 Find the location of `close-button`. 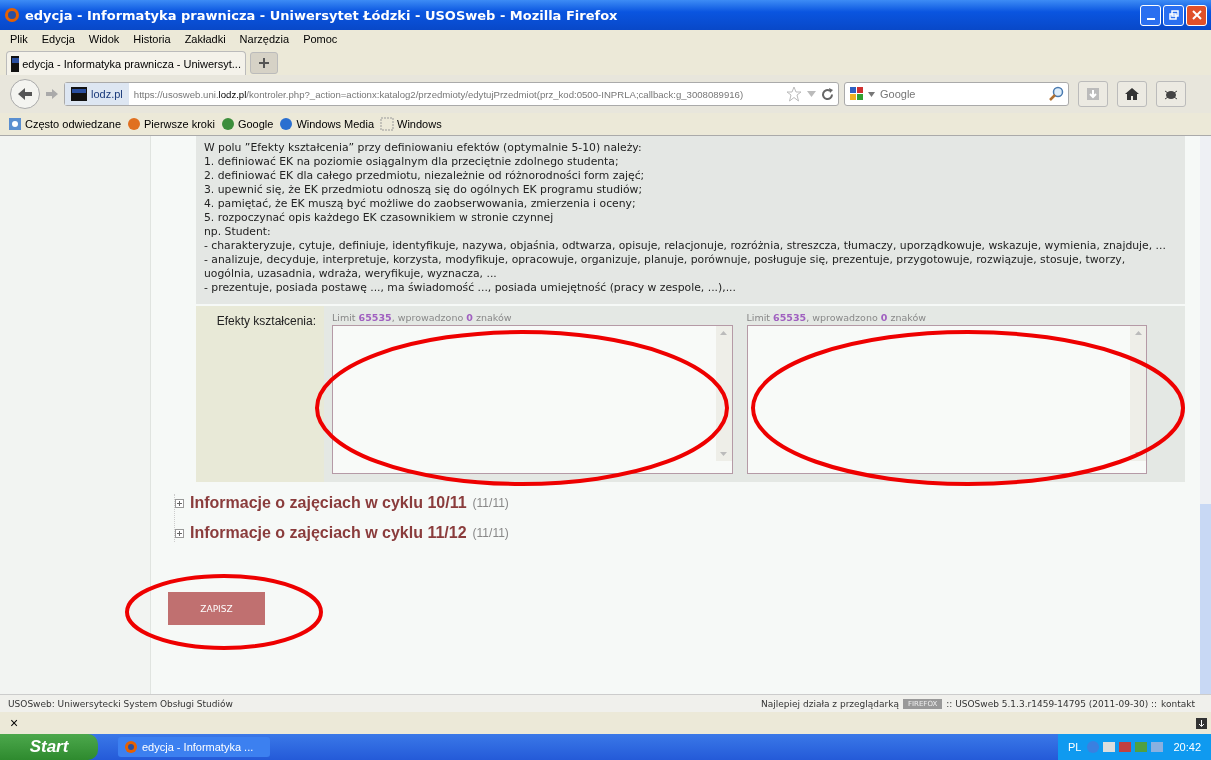

close-button is located at coordinates (1196, 15).